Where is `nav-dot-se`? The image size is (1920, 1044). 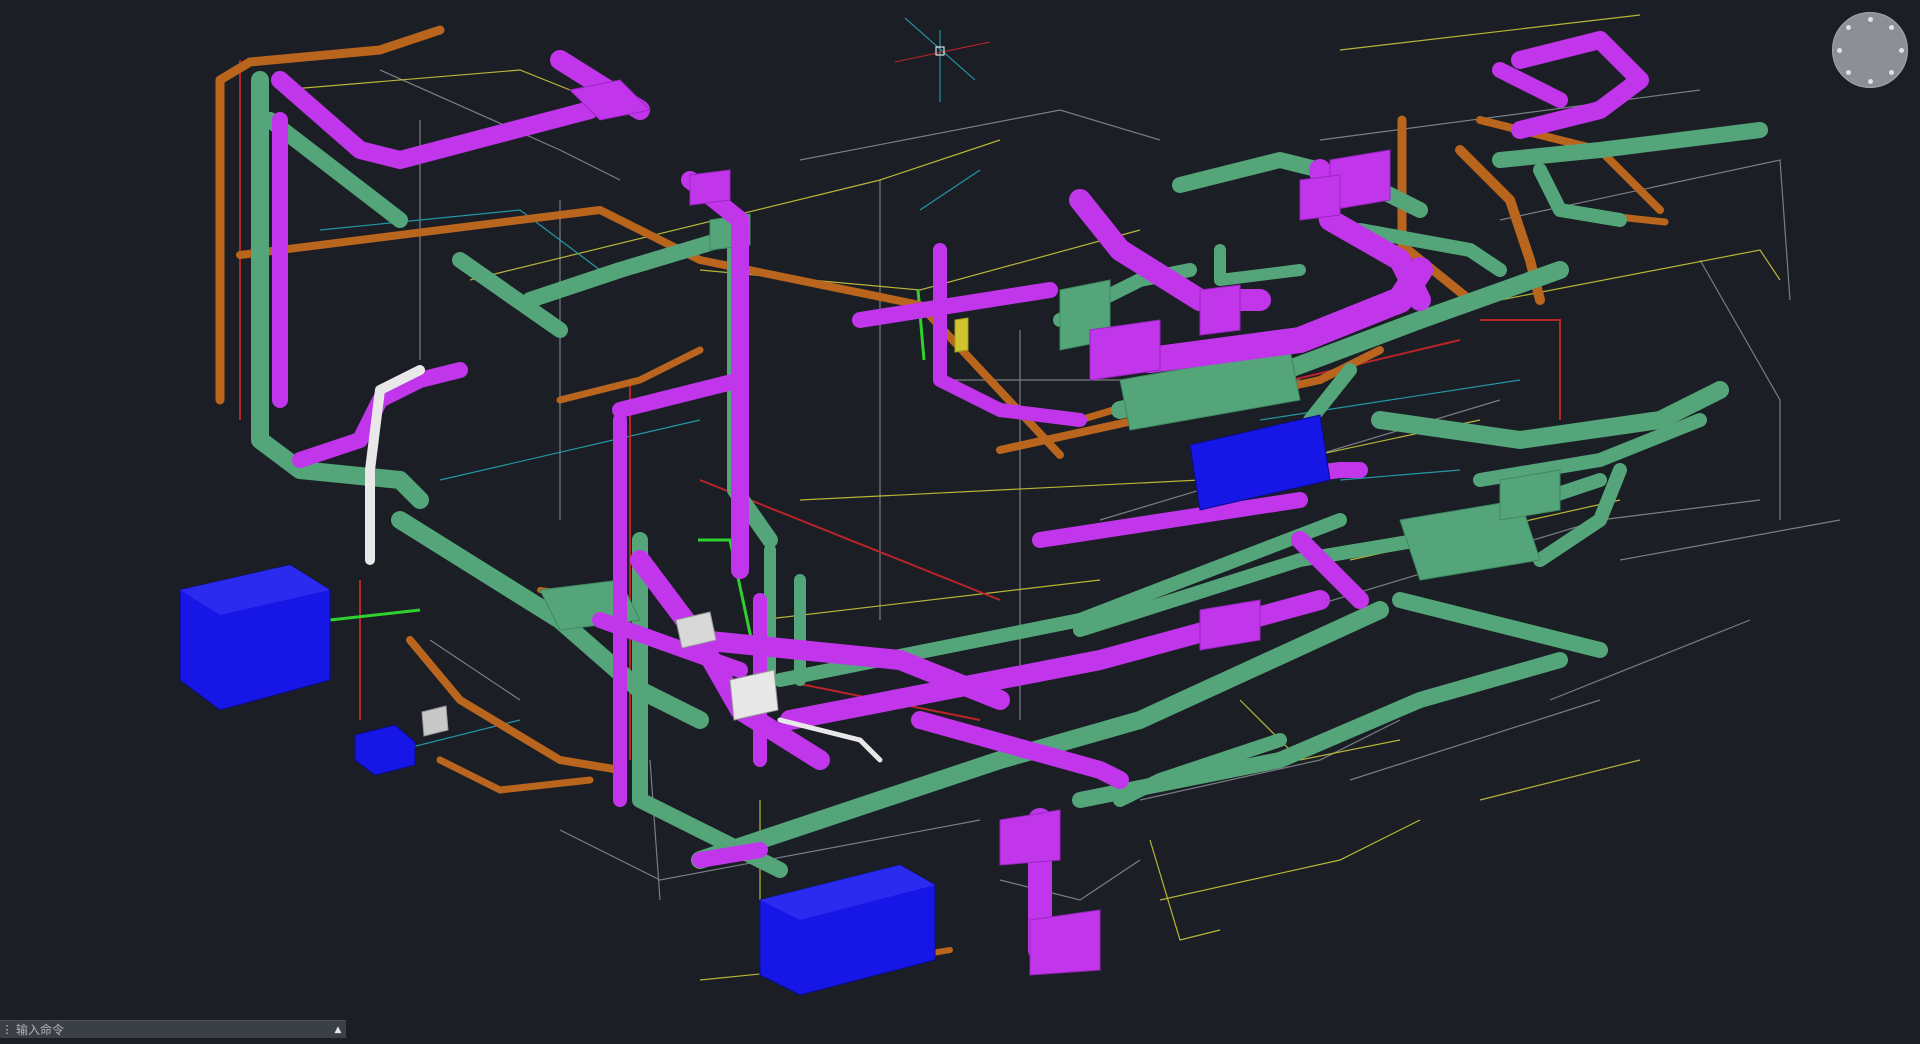
nav-dot-se is located at coordinates (1891, 72).